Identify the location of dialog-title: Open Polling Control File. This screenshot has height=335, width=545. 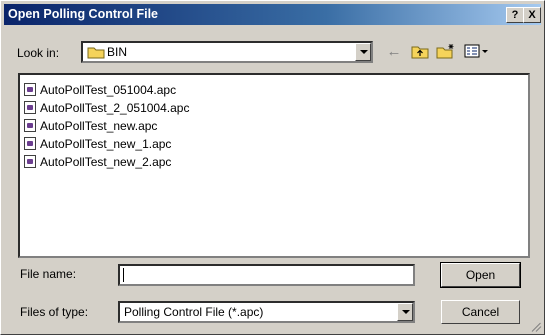
(83, 14).